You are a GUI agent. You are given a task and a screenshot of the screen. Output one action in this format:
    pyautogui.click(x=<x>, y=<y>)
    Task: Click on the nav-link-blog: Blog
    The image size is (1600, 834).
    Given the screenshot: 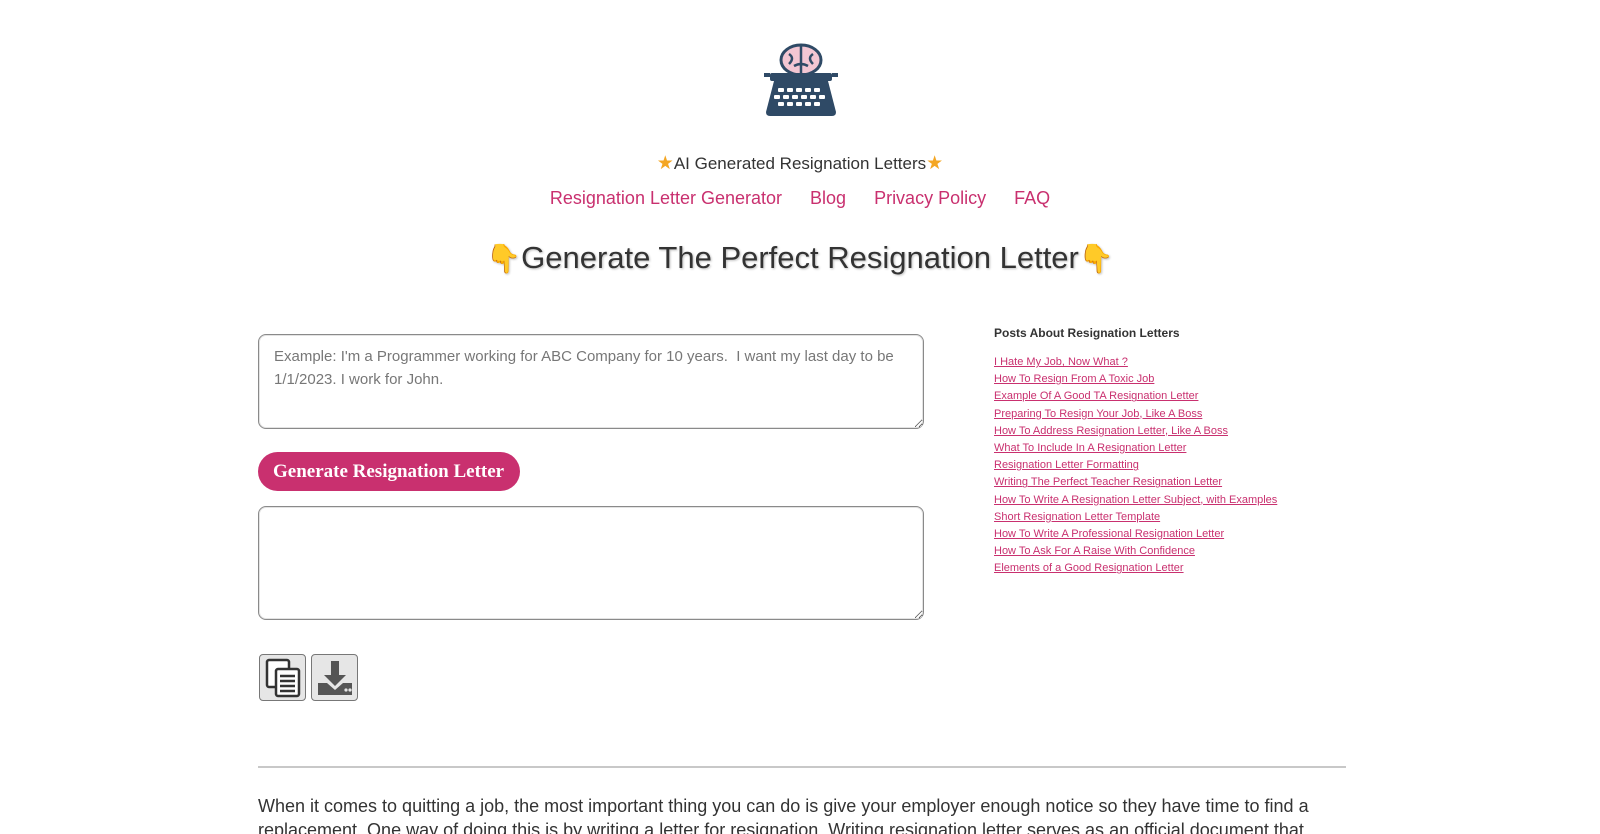 What is the action you would take?
    pyautogui.click(x=828, y=198)
    